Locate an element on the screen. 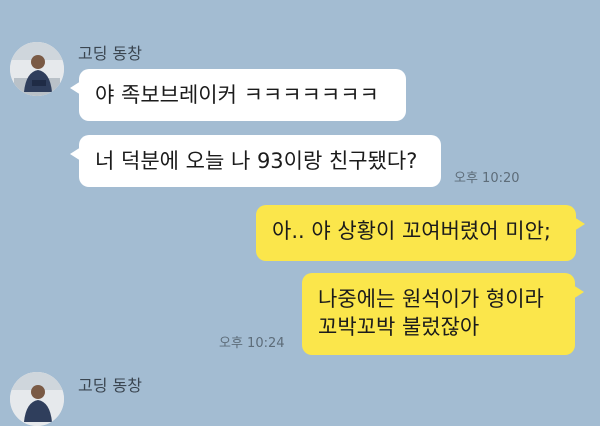 This screenshot has height=426, width=600. message-timestamp: 오후 10:20 is located at coordinates (487, 178).